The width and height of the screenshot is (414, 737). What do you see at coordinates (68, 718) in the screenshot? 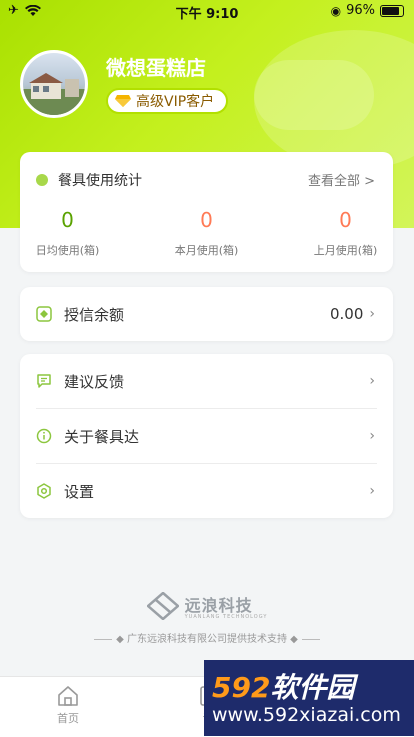
I see `tab-home-label: 首页` at bounding box center [68, 718].